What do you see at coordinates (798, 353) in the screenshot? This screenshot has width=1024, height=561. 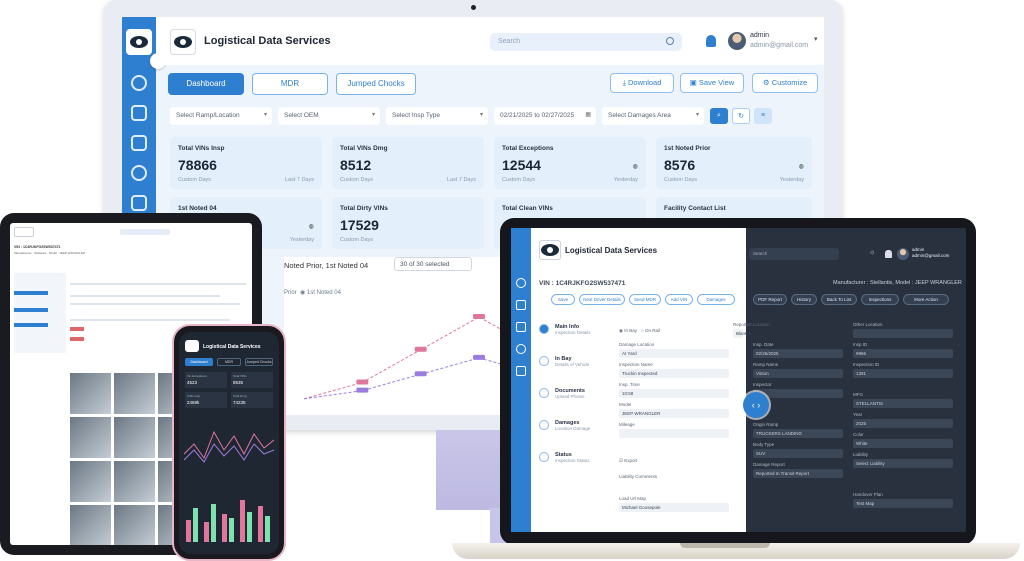 I see `insp-date-field: 02/26/2025` at bounding box center [798, 353].